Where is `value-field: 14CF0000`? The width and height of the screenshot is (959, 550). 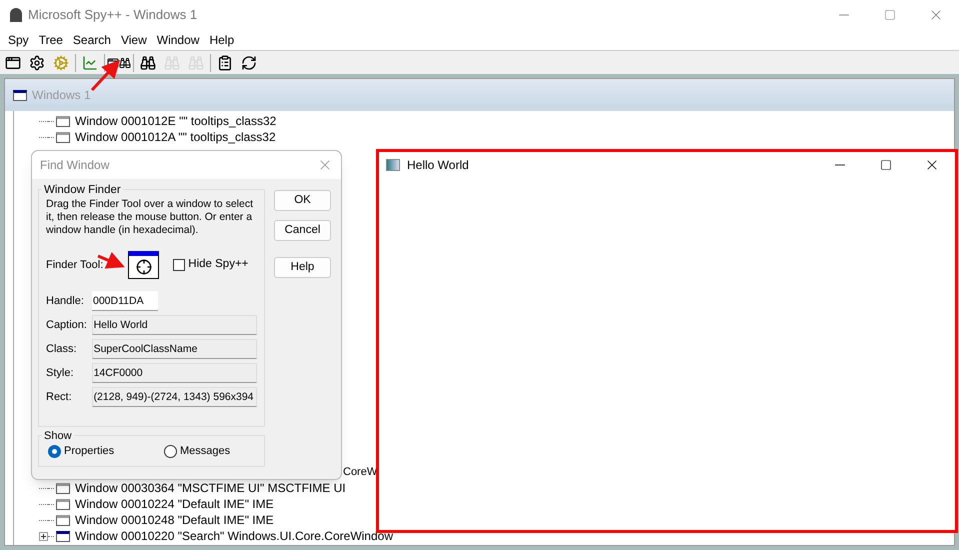
value-field: 14CF0000 is located at coordinates (174, 373).